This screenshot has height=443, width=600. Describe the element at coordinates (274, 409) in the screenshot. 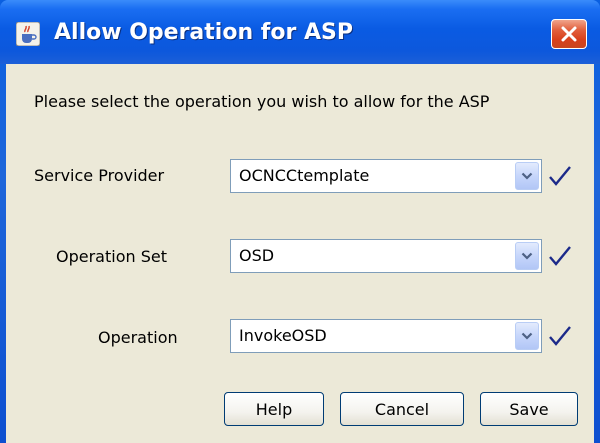

I see `help-button: Help` at that location.